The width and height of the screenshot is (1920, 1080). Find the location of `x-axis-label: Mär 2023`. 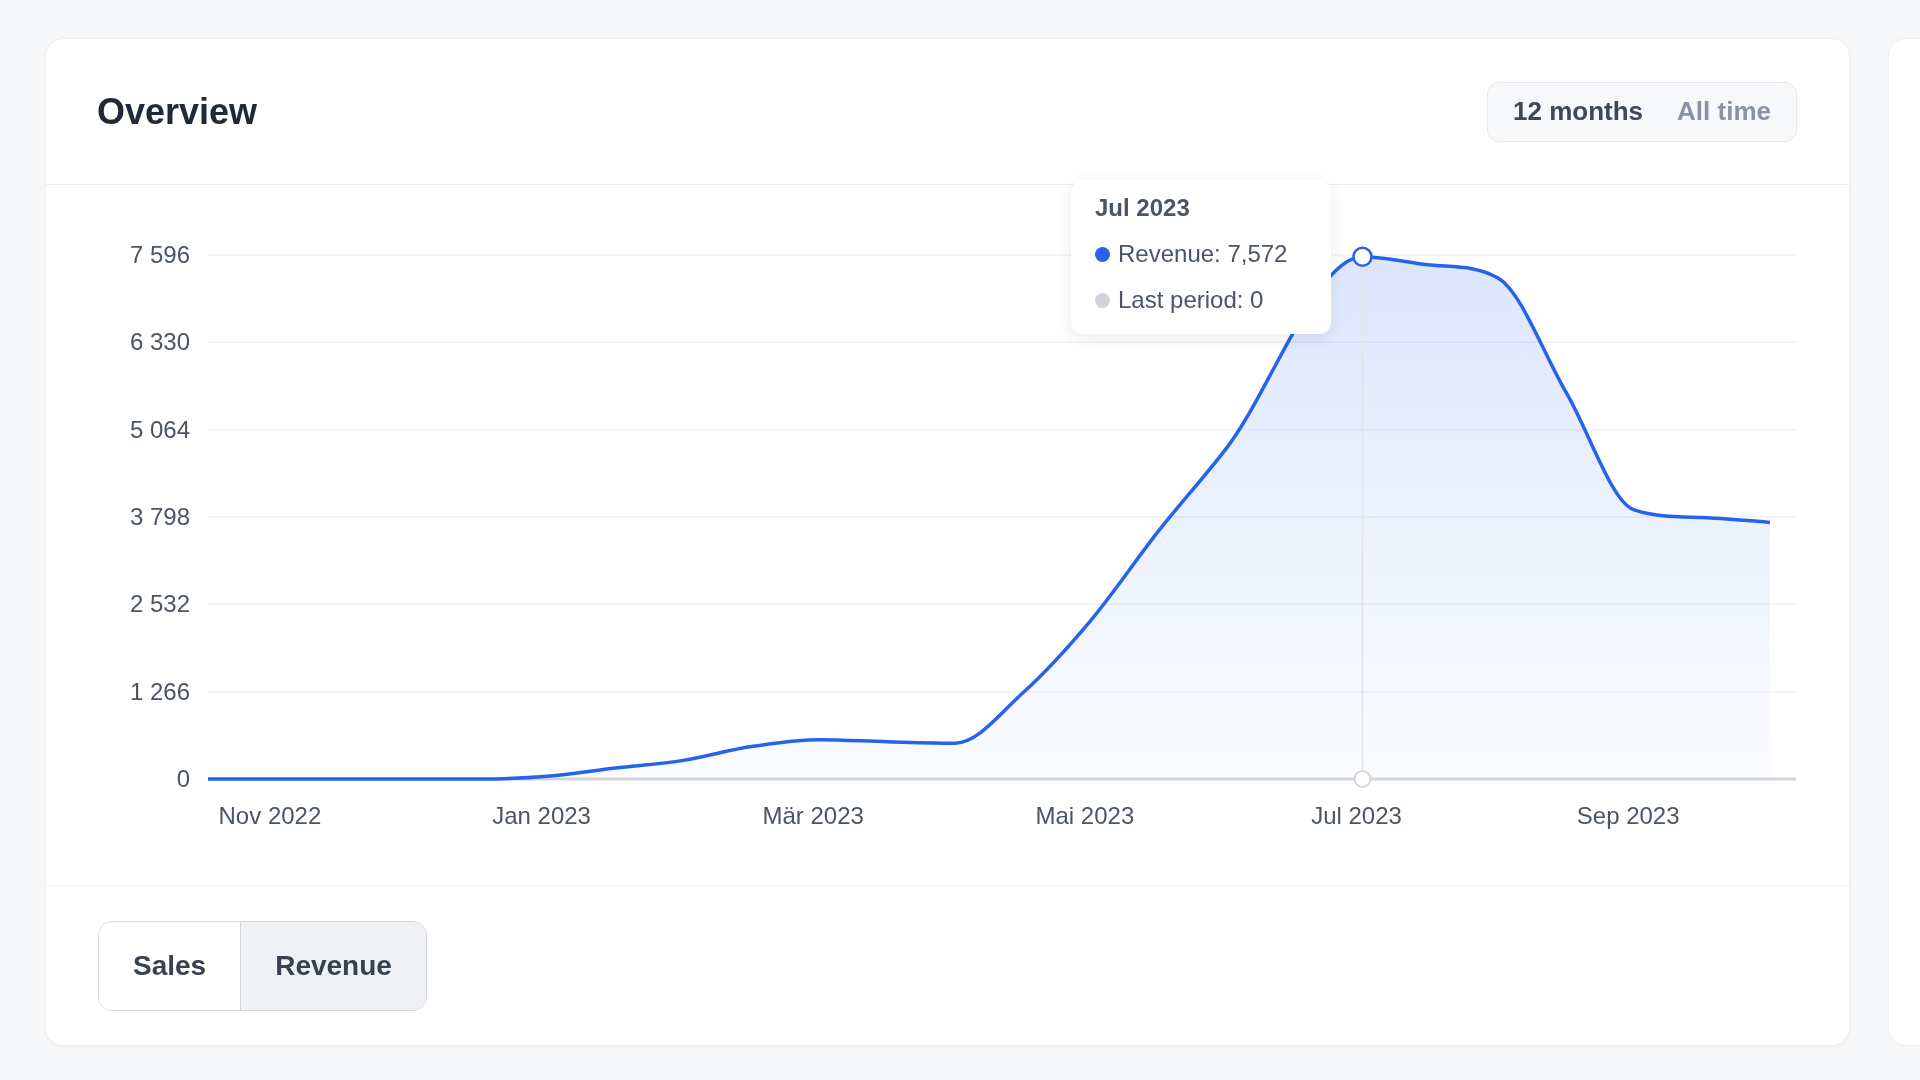

x-axis-label: Mär 2023 is located at coordinates (813, 815).